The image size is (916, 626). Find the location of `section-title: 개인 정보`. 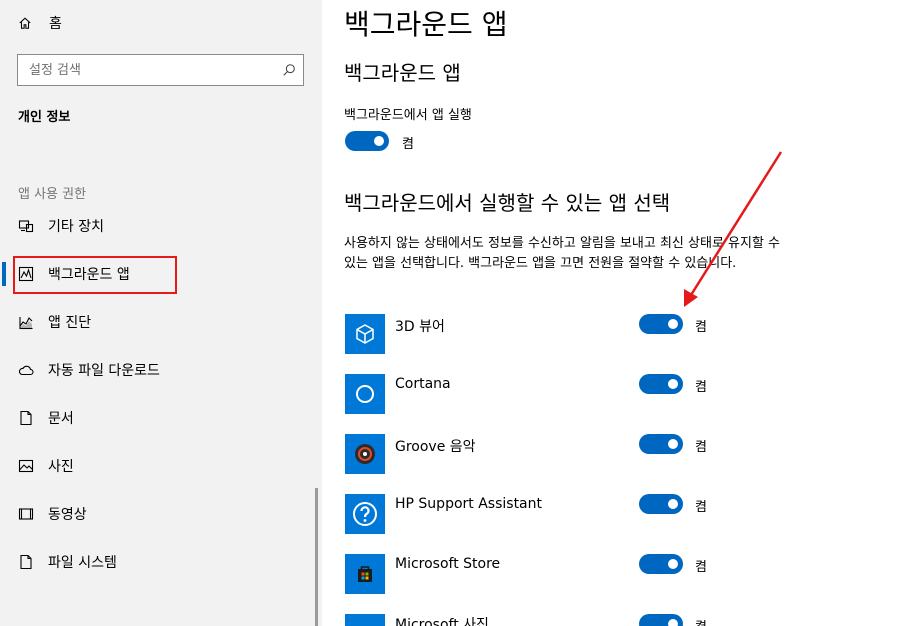

section-title: 개인 정보 is located at coordinates (44, 117).